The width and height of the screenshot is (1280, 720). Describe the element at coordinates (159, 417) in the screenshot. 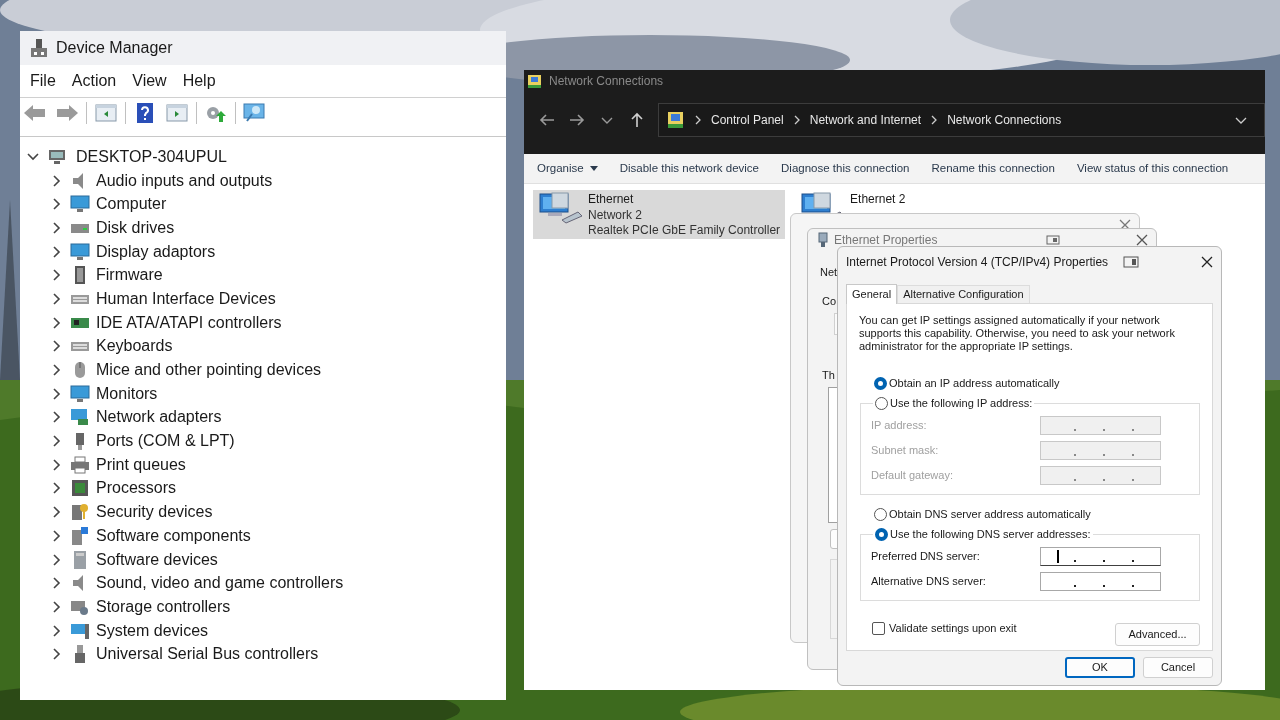

I see `tree-item: Network adapters` at that location.